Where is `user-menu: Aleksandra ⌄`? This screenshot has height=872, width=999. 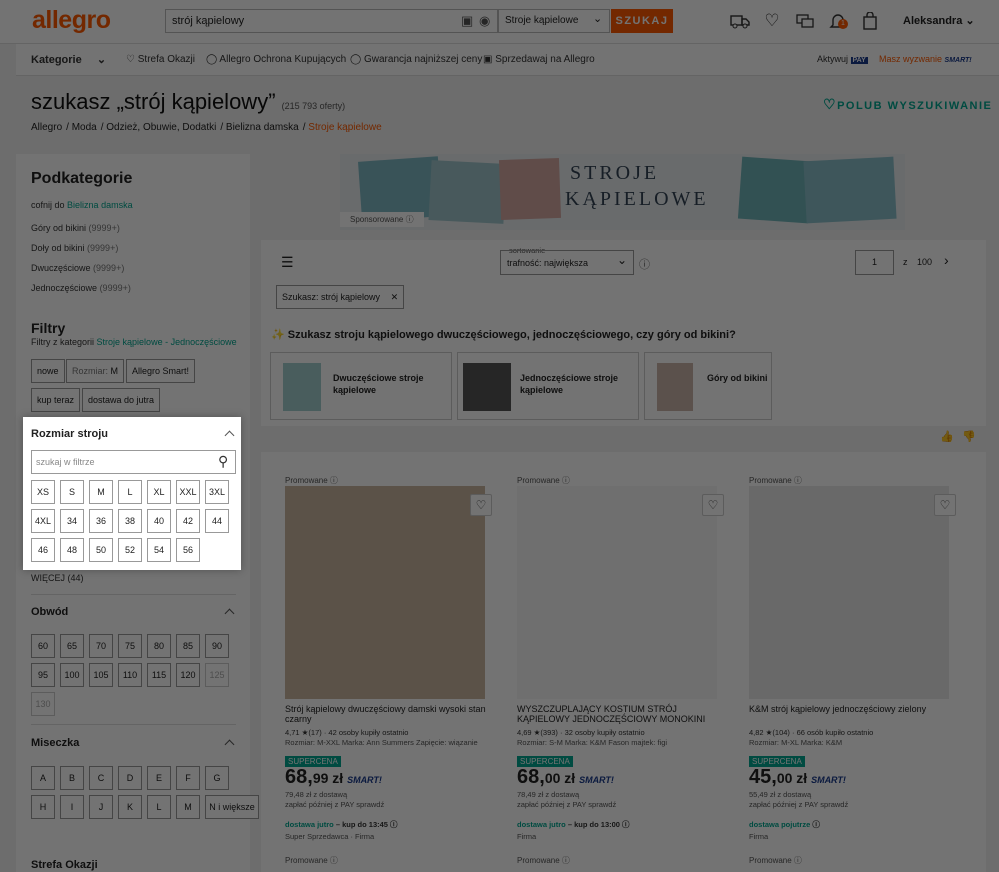
user-menu: Aleksandra ⌄ is located at coordinates (939, 20).